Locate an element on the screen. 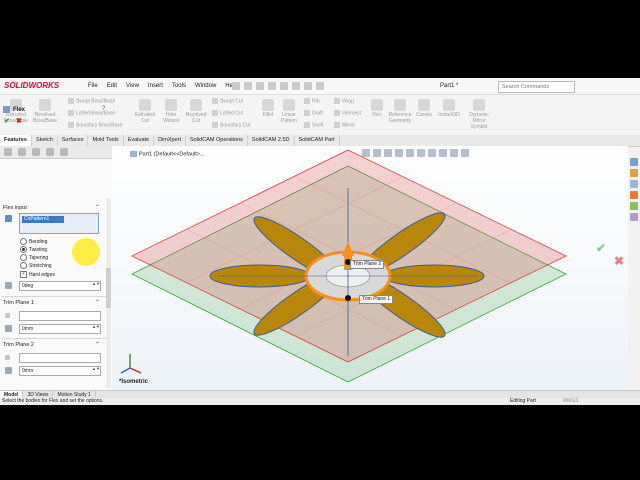 The height and width of the screenshot is (480, 640). options-icon is located at coordinates (320, 86).